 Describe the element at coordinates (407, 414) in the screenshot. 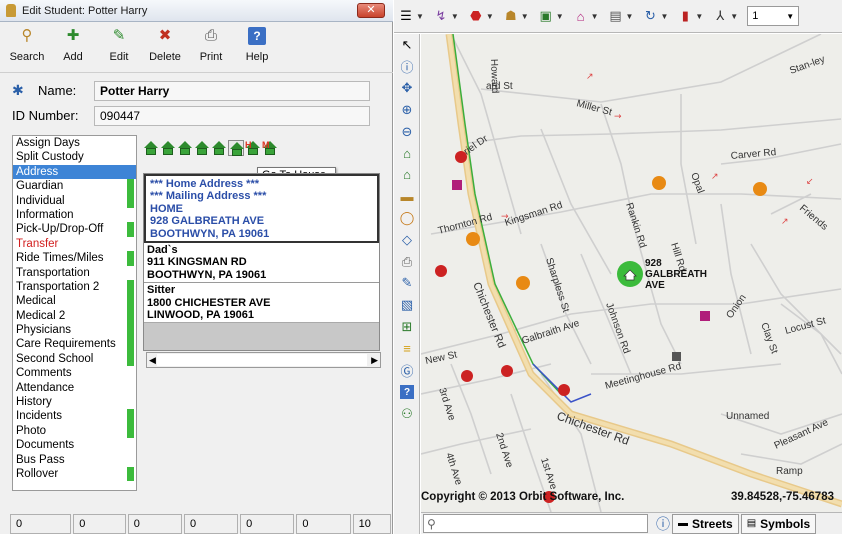

I see `walkers-icon: ⚇` at that location.